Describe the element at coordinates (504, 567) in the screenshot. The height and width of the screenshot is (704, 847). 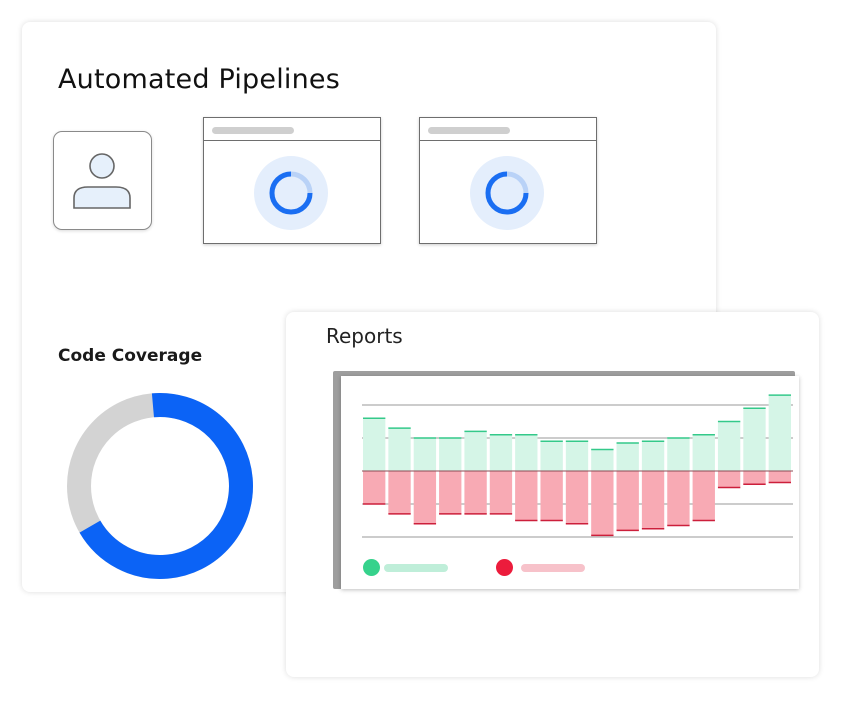
I see `legend-negative-dot` at that location.